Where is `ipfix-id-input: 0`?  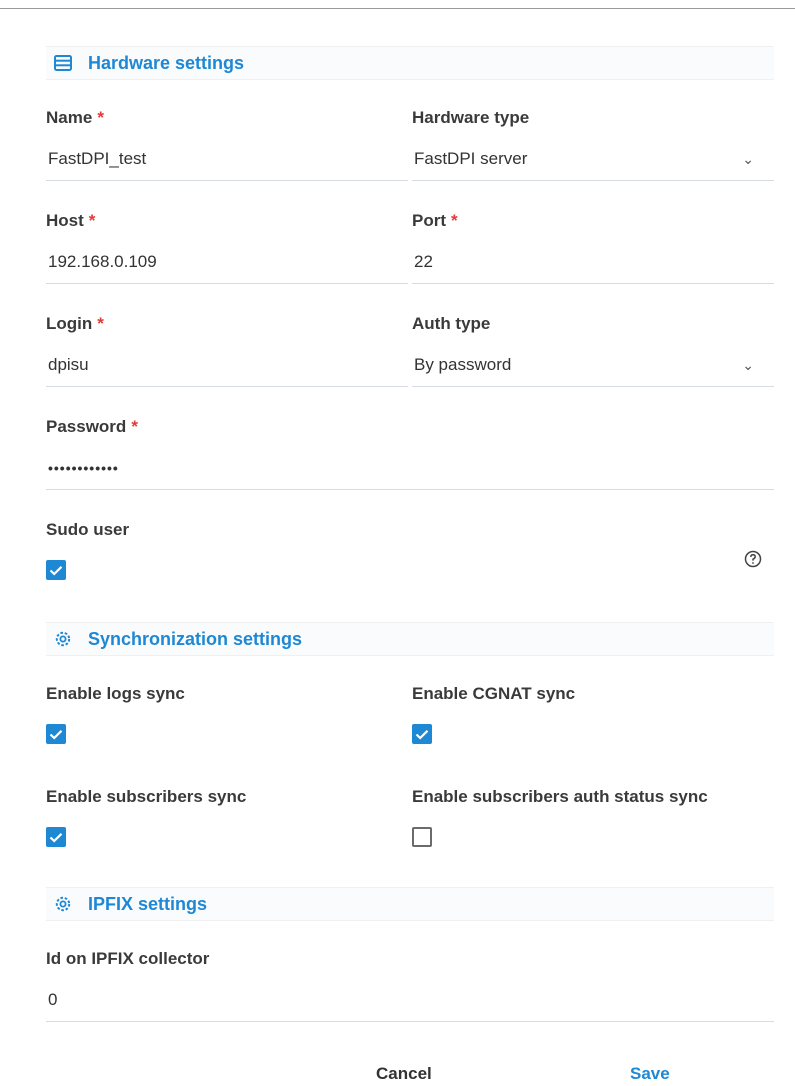
ipfix-id-input: 0 is located at coordinates (410, 1004).